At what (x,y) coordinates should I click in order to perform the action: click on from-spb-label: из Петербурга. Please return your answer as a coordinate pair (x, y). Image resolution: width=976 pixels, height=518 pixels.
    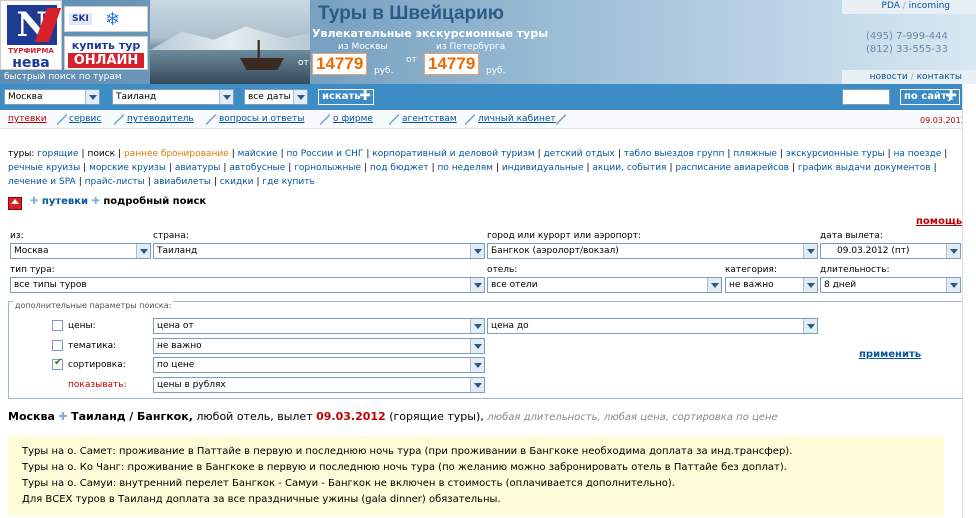
    Looking at the image, I should click on (471, 47).